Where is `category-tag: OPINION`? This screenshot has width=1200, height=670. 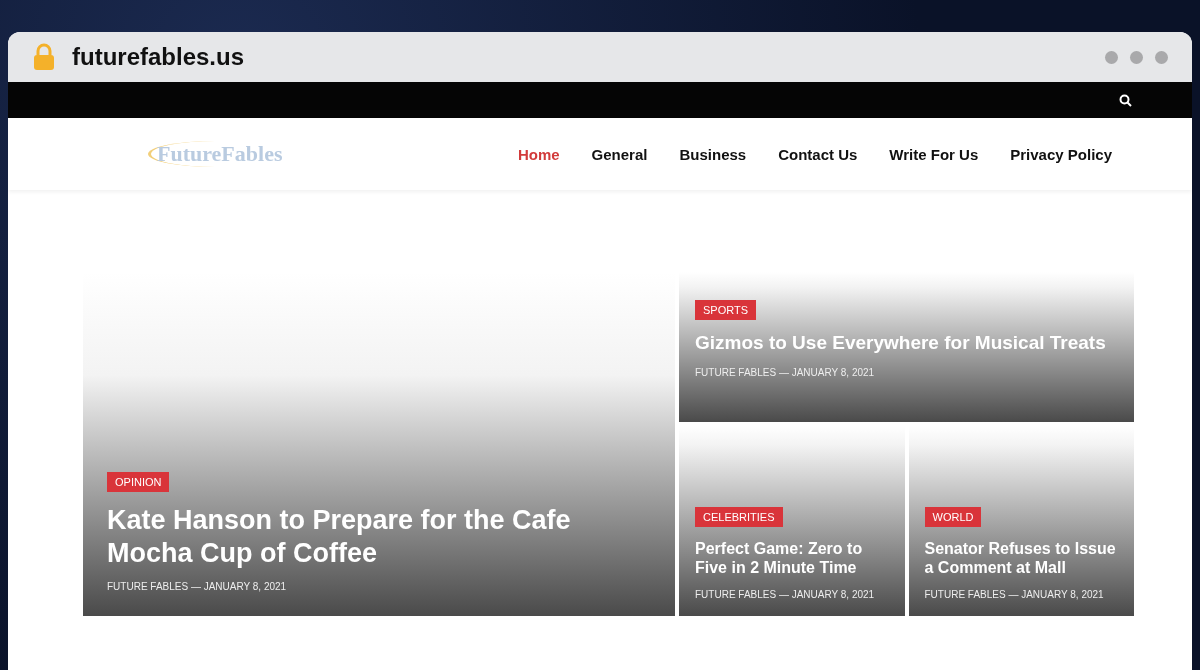 category-tag: OPINION is located at coordinates (138, 482).